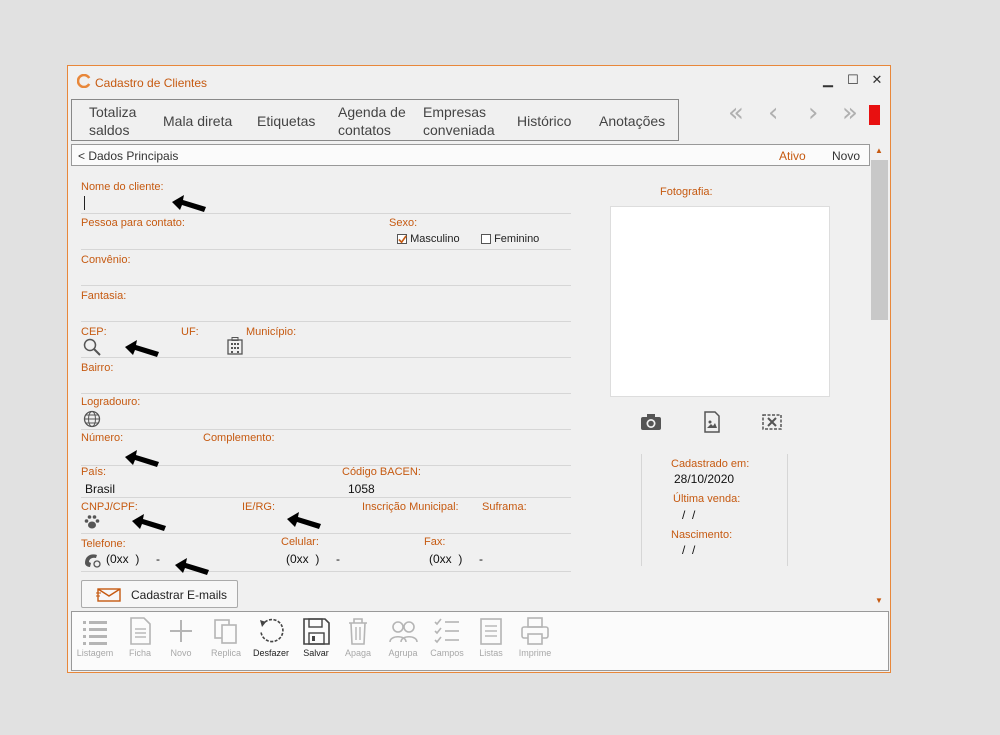 This screenshot has height=735, width=1000. Describe the element at coordinates (403, 632) in the screenshot. I see `group-icon` at that location.